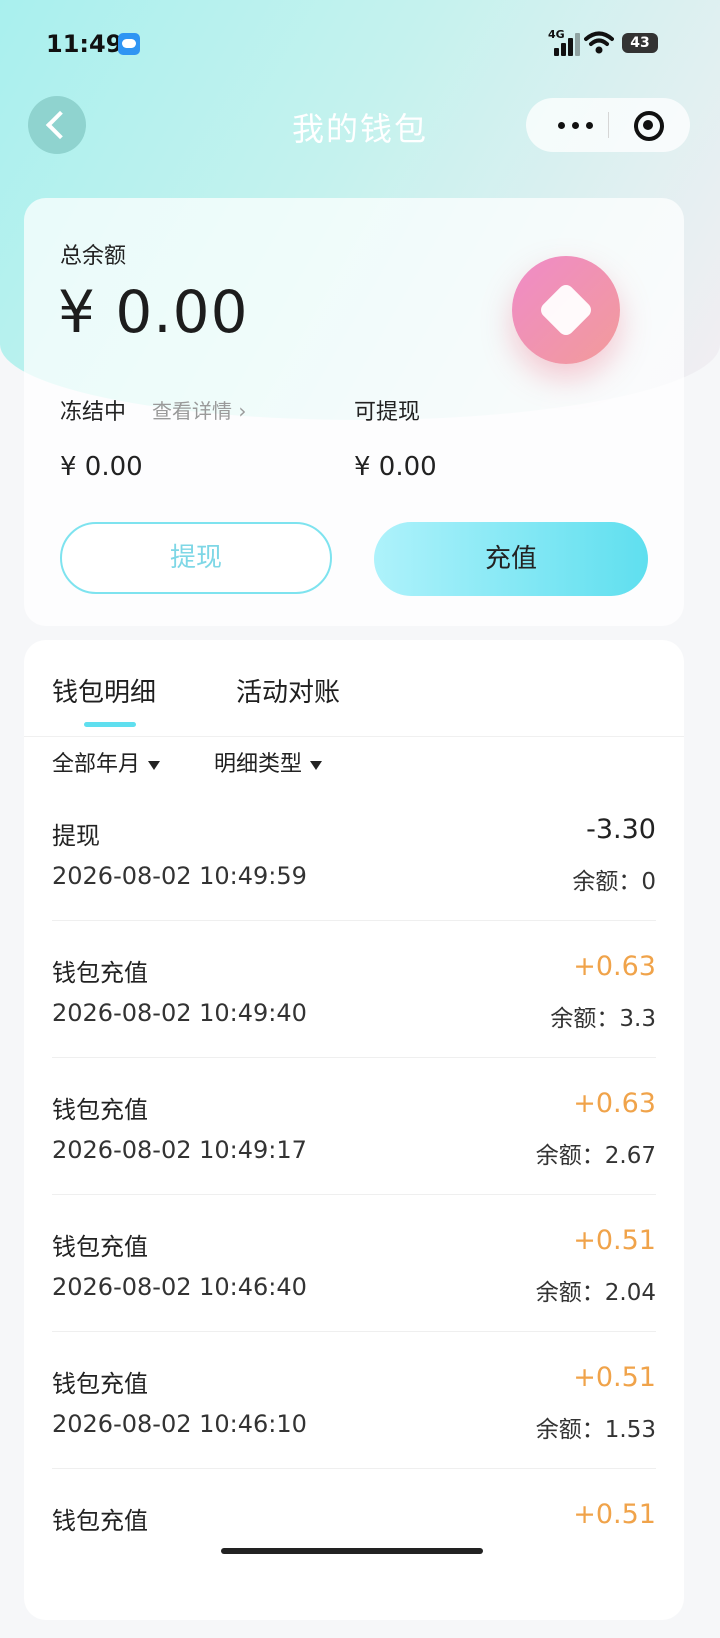  I want to click on record-balance: 余额：2.67, so click(595, 1156).